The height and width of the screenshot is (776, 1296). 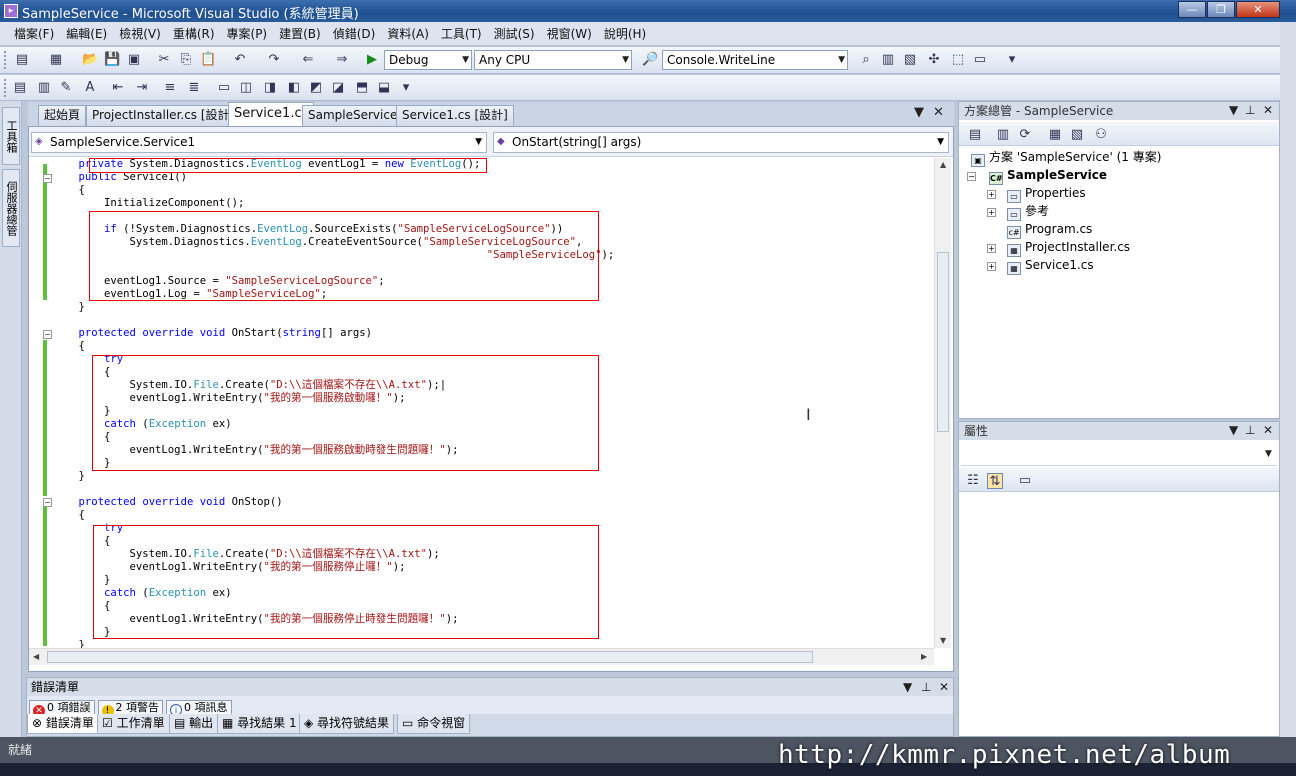 What do you see at coordinates (186, 60) in the screenshot?
I see `copy-icon: ⎘` at bounding box center [186, 60].